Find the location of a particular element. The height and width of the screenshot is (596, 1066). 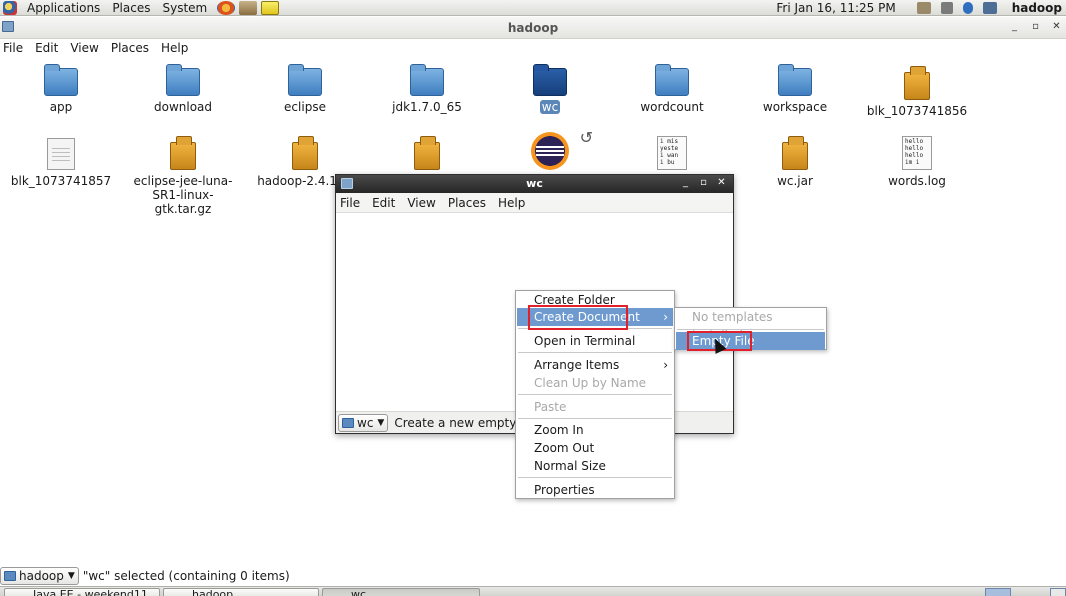

main-path-selector: hadoop ▼ is located at coordinates (39, 576).